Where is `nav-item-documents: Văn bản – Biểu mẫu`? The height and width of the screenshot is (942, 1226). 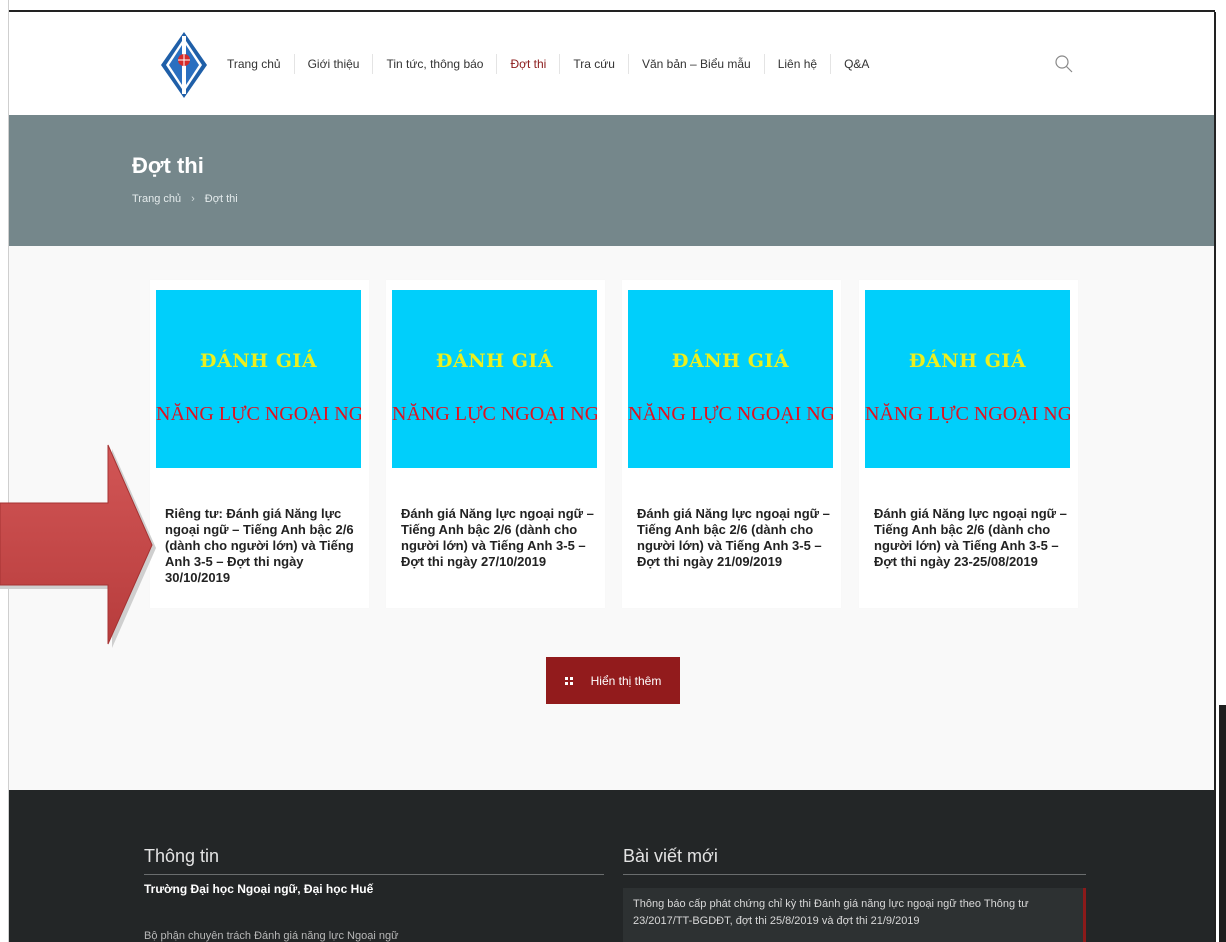
nav-item-documents: Văn bản – Biểu mẫu is located at coordinates (697, 64).